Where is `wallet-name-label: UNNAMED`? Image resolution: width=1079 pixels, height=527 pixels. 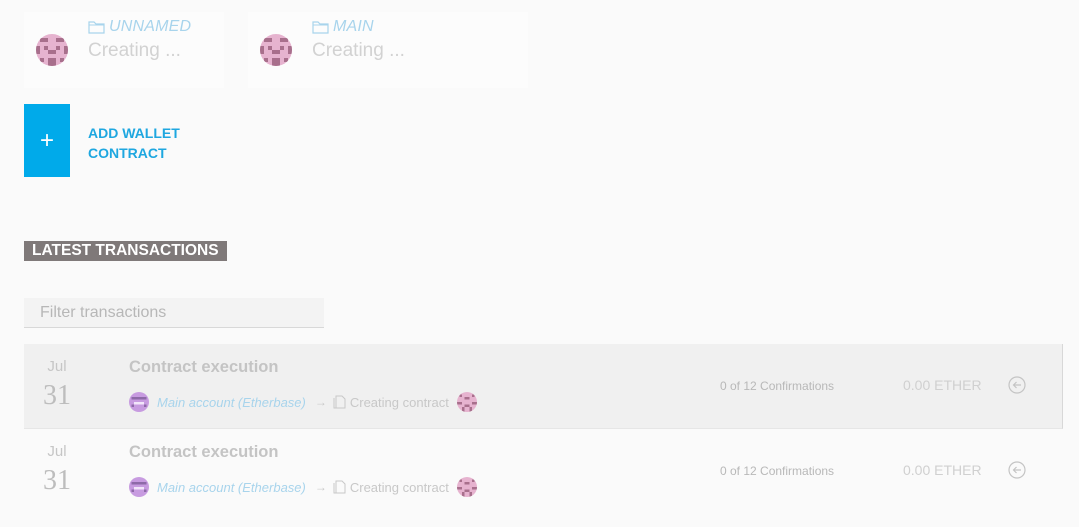 wallet-name-label: UNNAMED is located at coordinates (150, 26).